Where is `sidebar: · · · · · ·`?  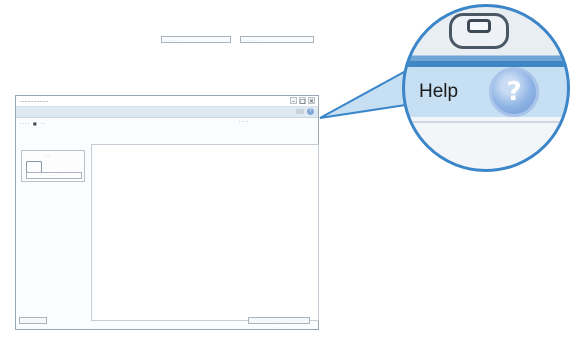 sidebar: · · · · · · is located at coordinates (52, 207).